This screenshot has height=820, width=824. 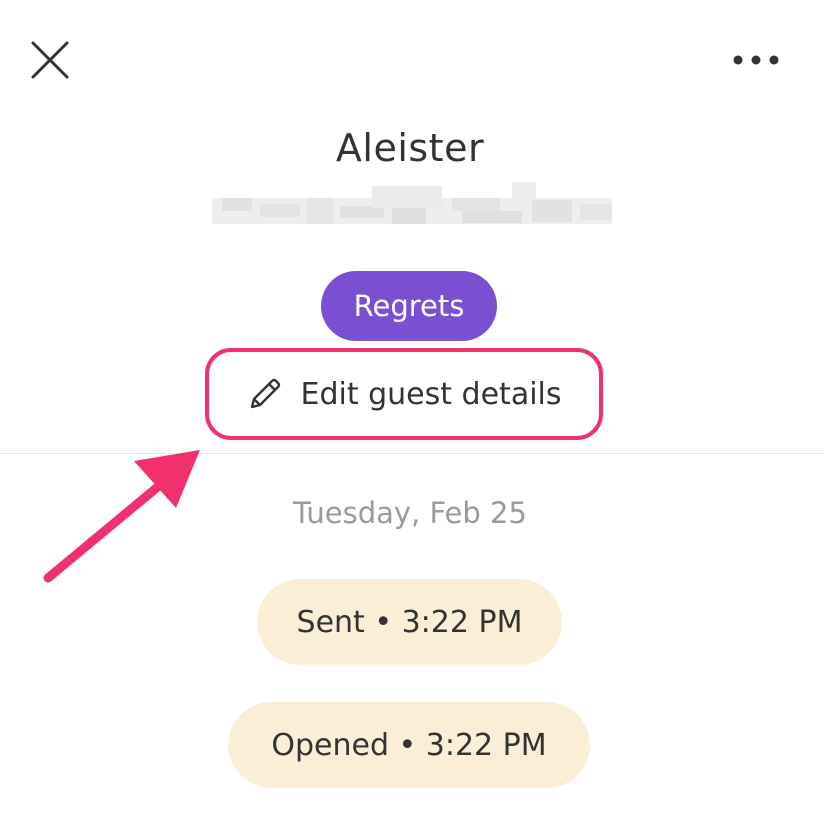 I want to click on more-horizontal-icon, so click(x=756, y=60).